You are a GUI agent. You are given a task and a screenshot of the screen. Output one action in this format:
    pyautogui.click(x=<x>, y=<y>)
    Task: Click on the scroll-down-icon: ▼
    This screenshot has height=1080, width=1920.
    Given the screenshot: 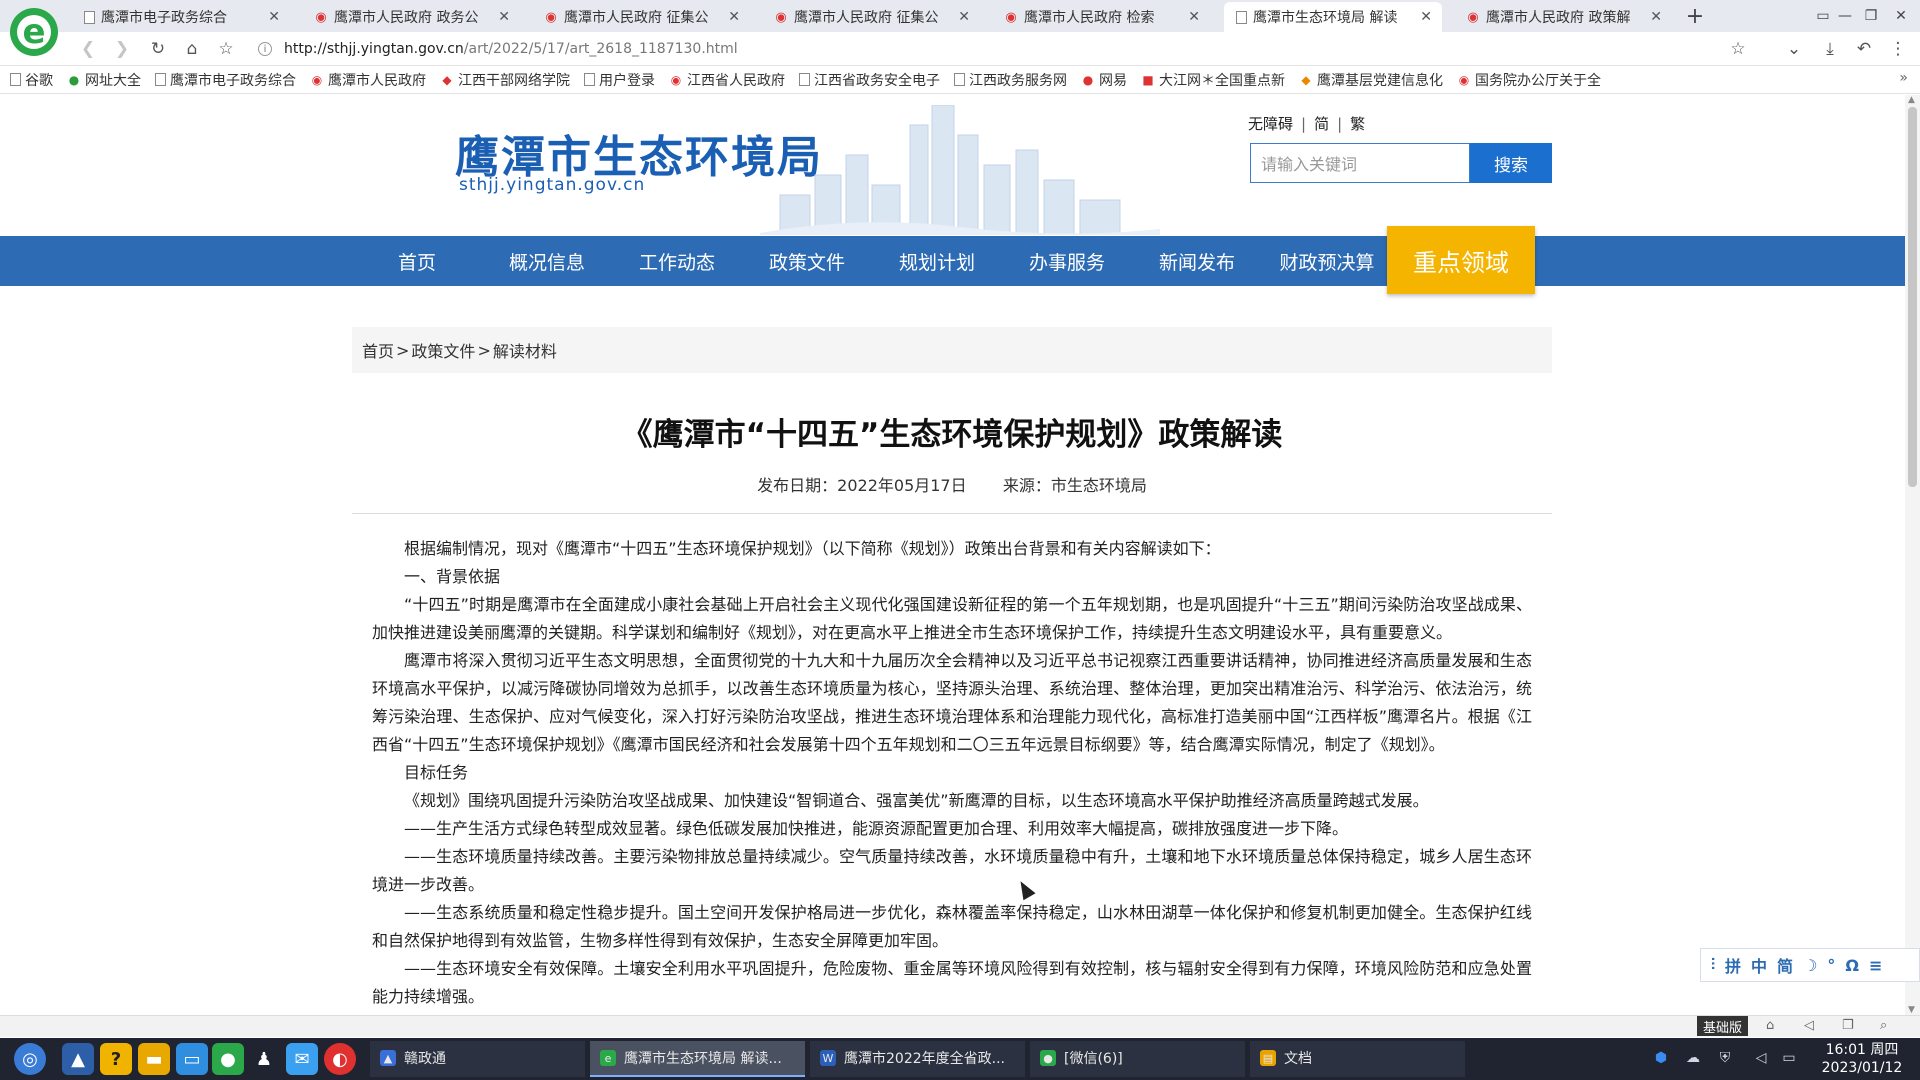 What is the action you would take?
    pyautogui.click(x=1911, y=1010)
    